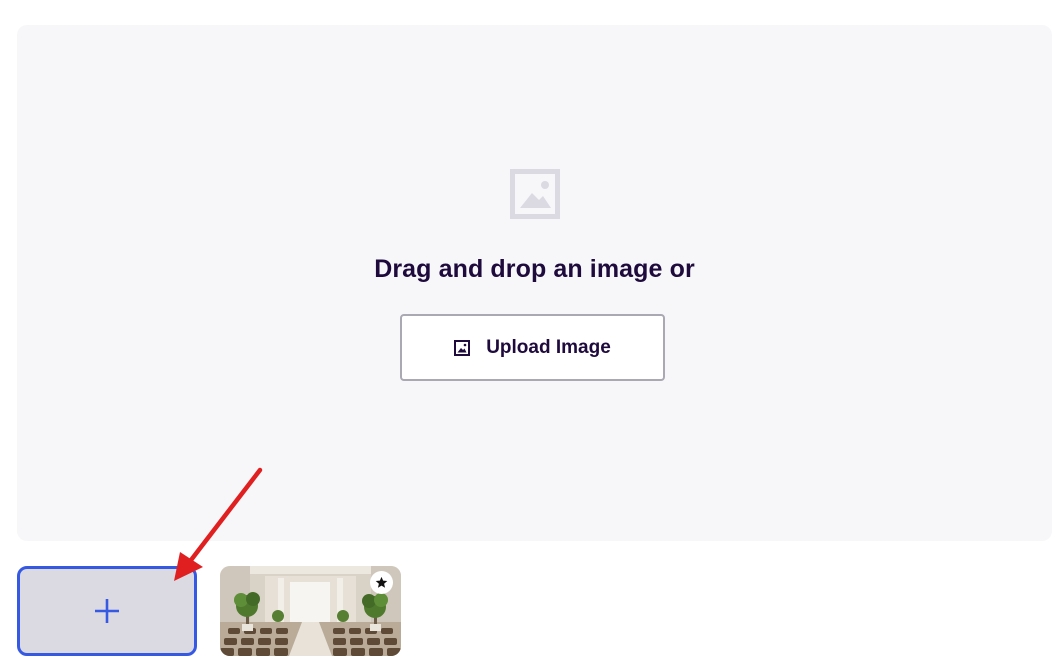 Image resolution: width=1063 pixels, height=663 pixels. I want to click on upload-image-label: Upload Image, so click(548, 347).